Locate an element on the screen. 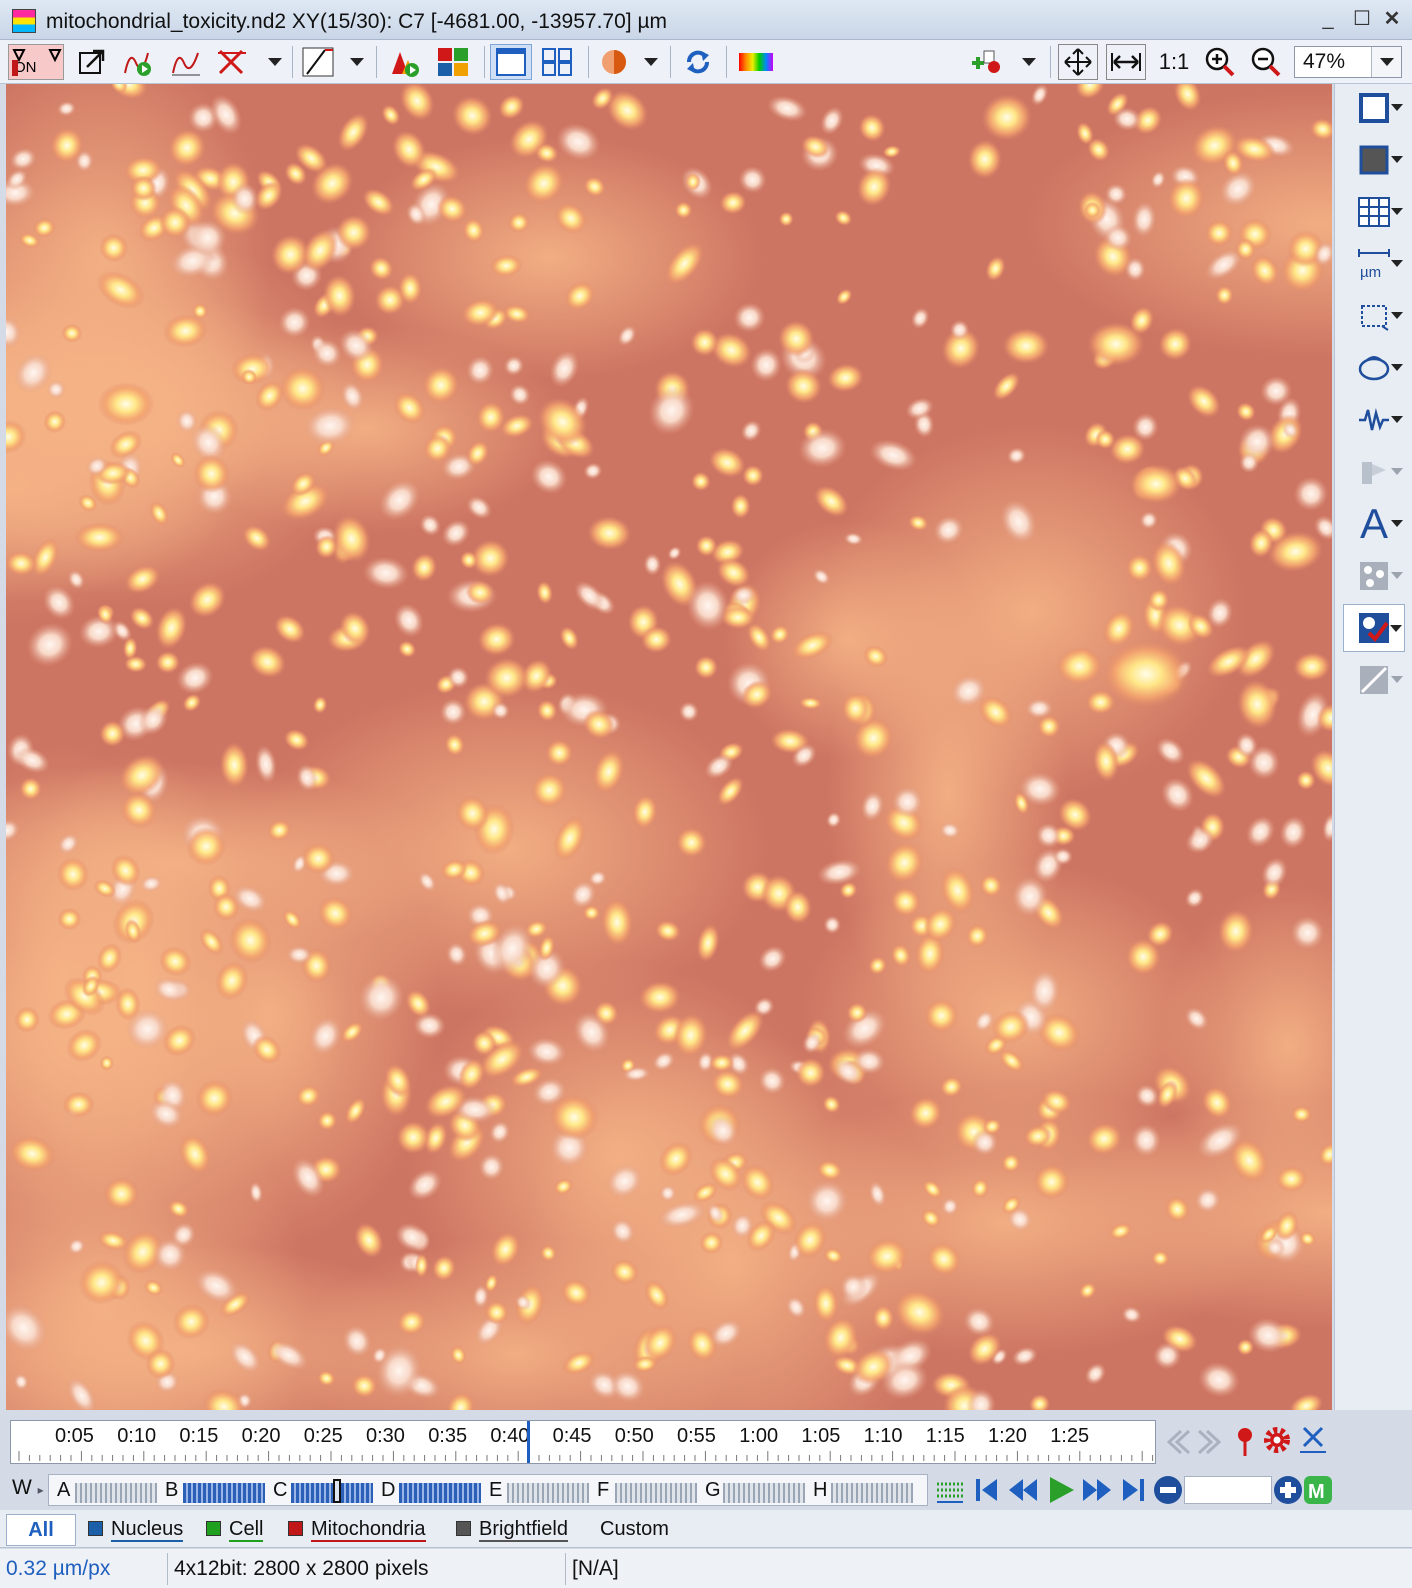 This screenshot has height=1588, width=1412. clear-range-icon is located at coordinates (1313, 1440).